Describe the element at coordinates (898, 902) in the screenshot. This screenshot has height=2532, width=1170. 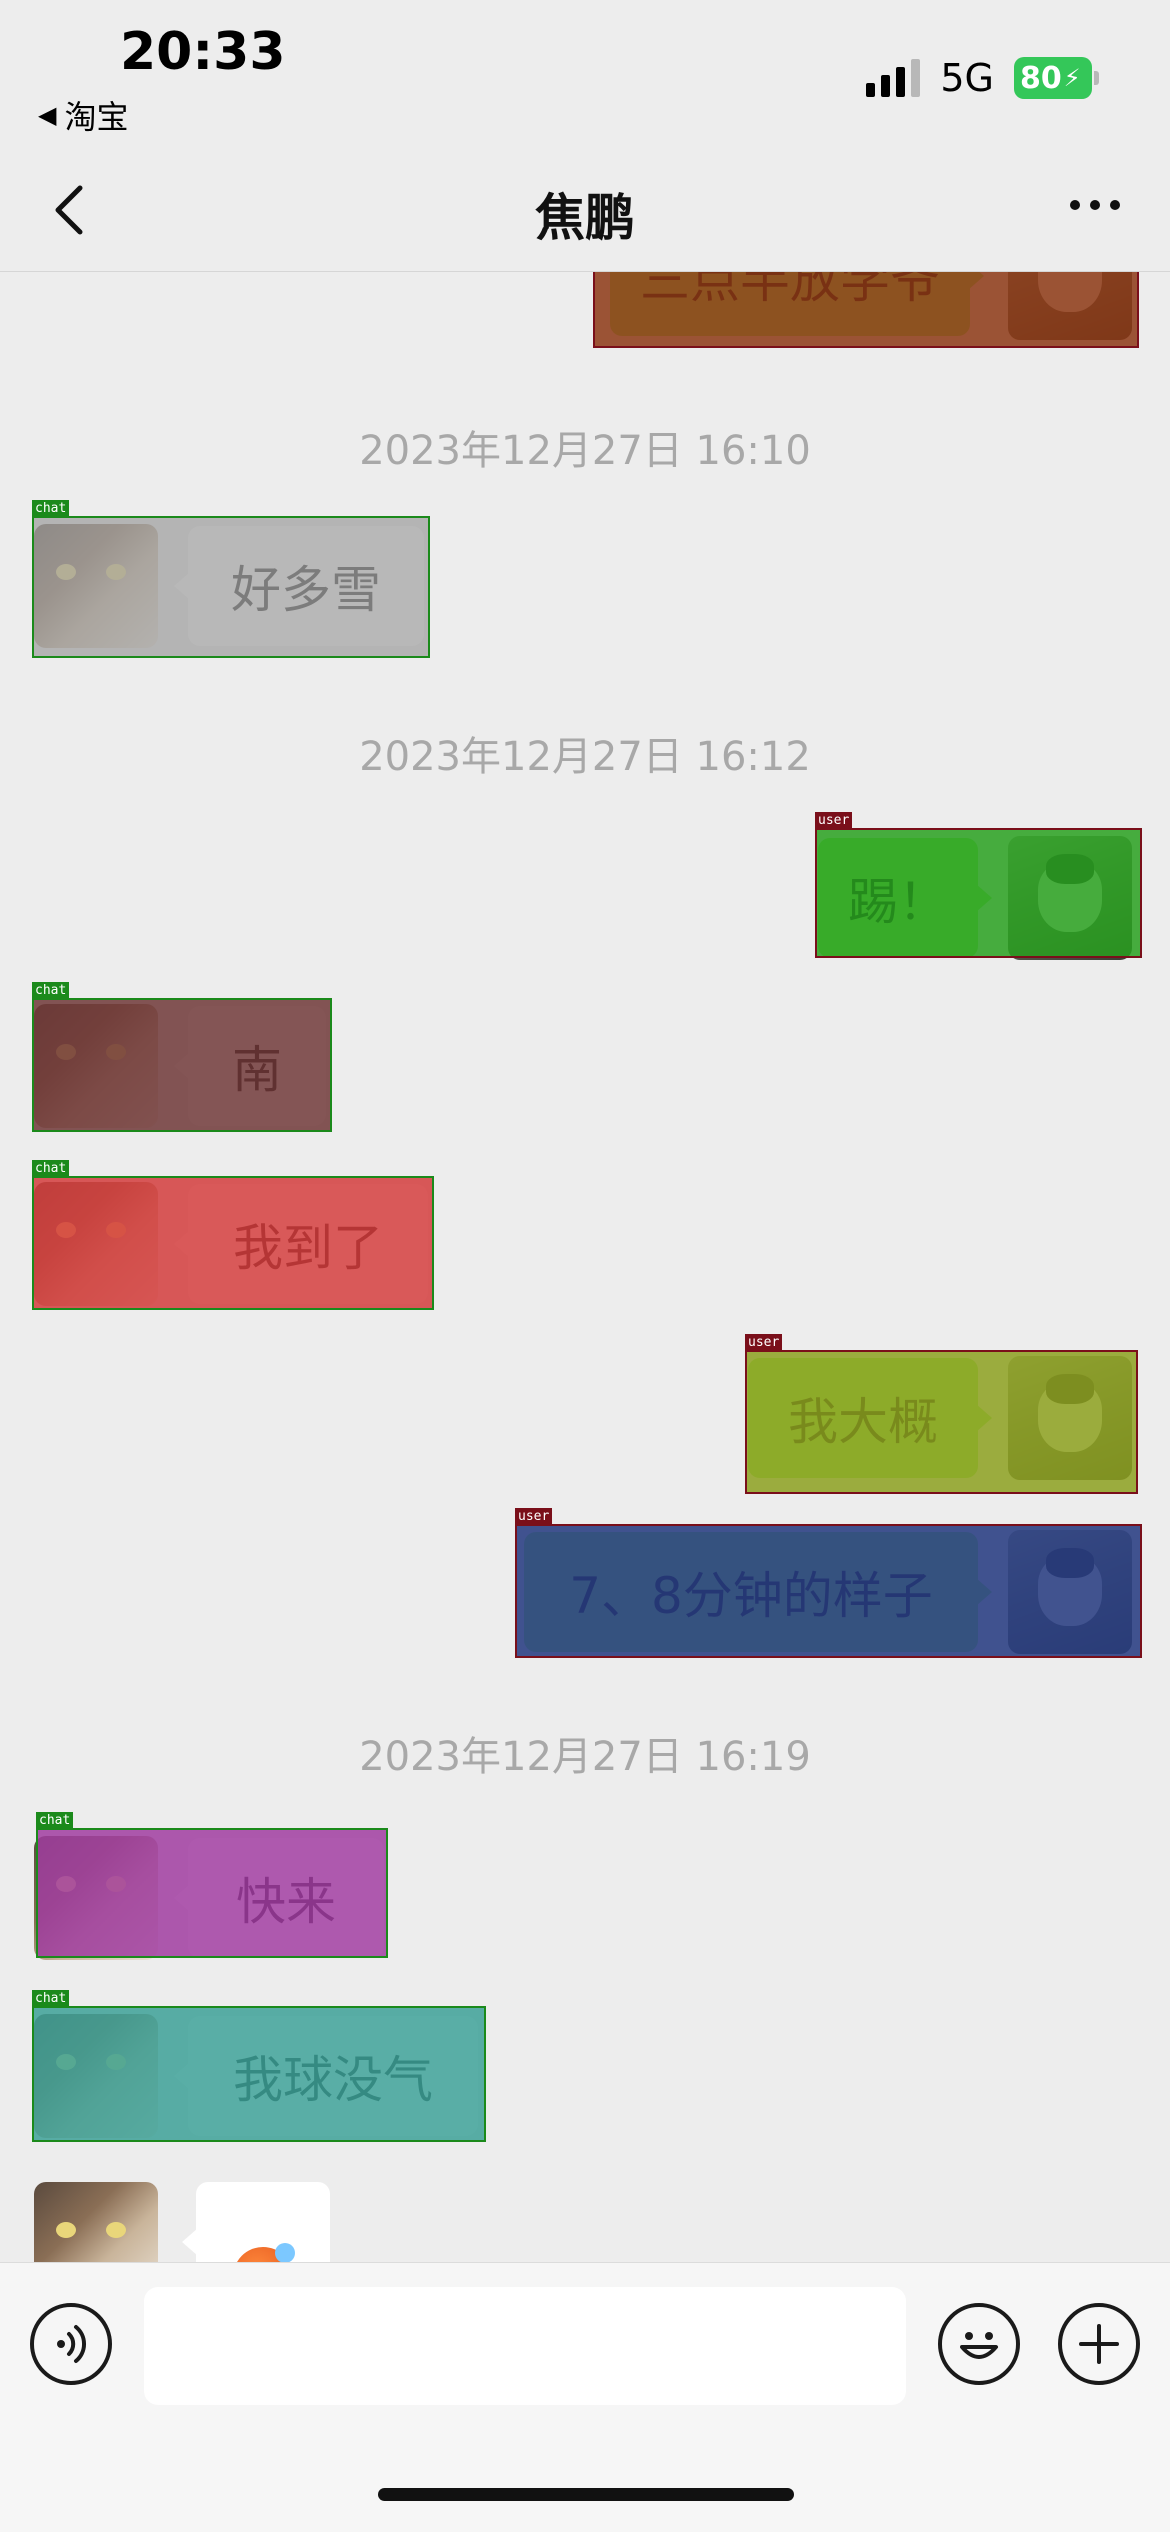
I see `message-text: 踢！` at that location.